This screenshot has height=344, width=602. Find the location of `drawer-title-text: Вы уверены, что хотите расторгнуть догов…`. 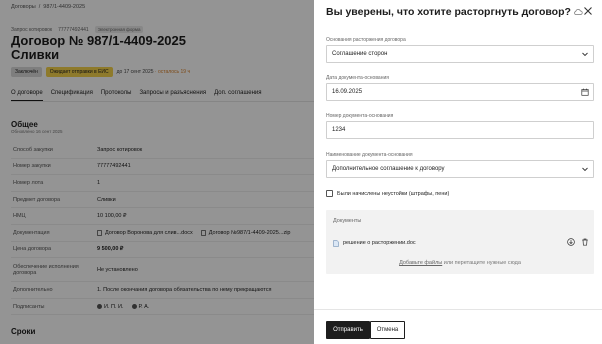

drawer-title-text: Вы уверены, что хотите расторгнуть догов… is located at coordinates (448, 12).